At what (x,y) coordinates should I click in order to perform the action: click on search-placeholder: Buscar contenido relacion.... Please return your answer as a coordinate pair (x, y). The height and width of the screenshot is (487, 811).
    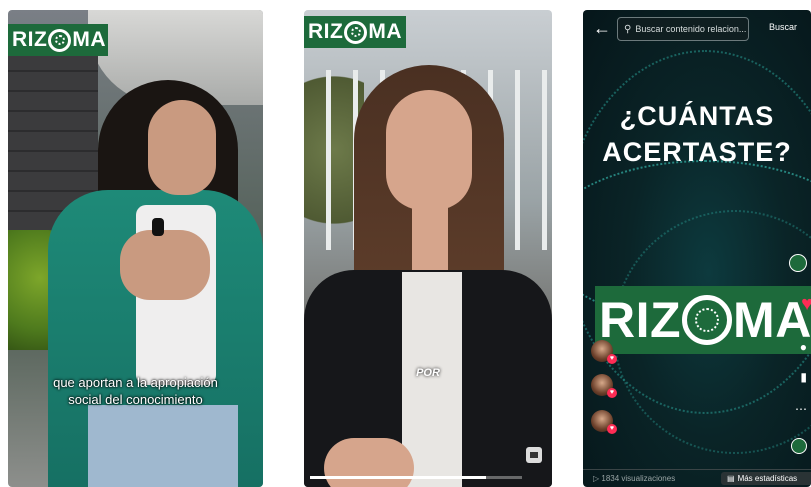
    Looking at the image, I should click on (691, 29).